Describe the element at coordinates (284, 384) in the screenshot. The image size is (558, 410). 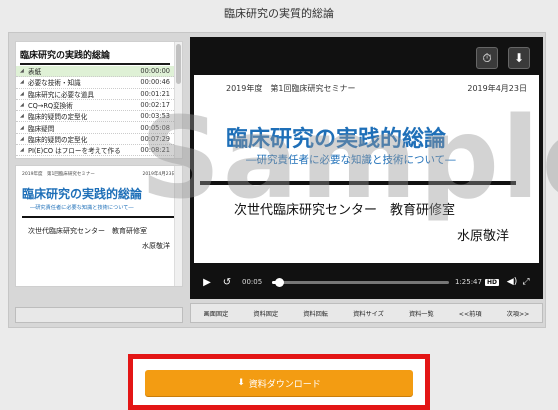
I see `download-button-label: 資料ダウンロード` at that location.